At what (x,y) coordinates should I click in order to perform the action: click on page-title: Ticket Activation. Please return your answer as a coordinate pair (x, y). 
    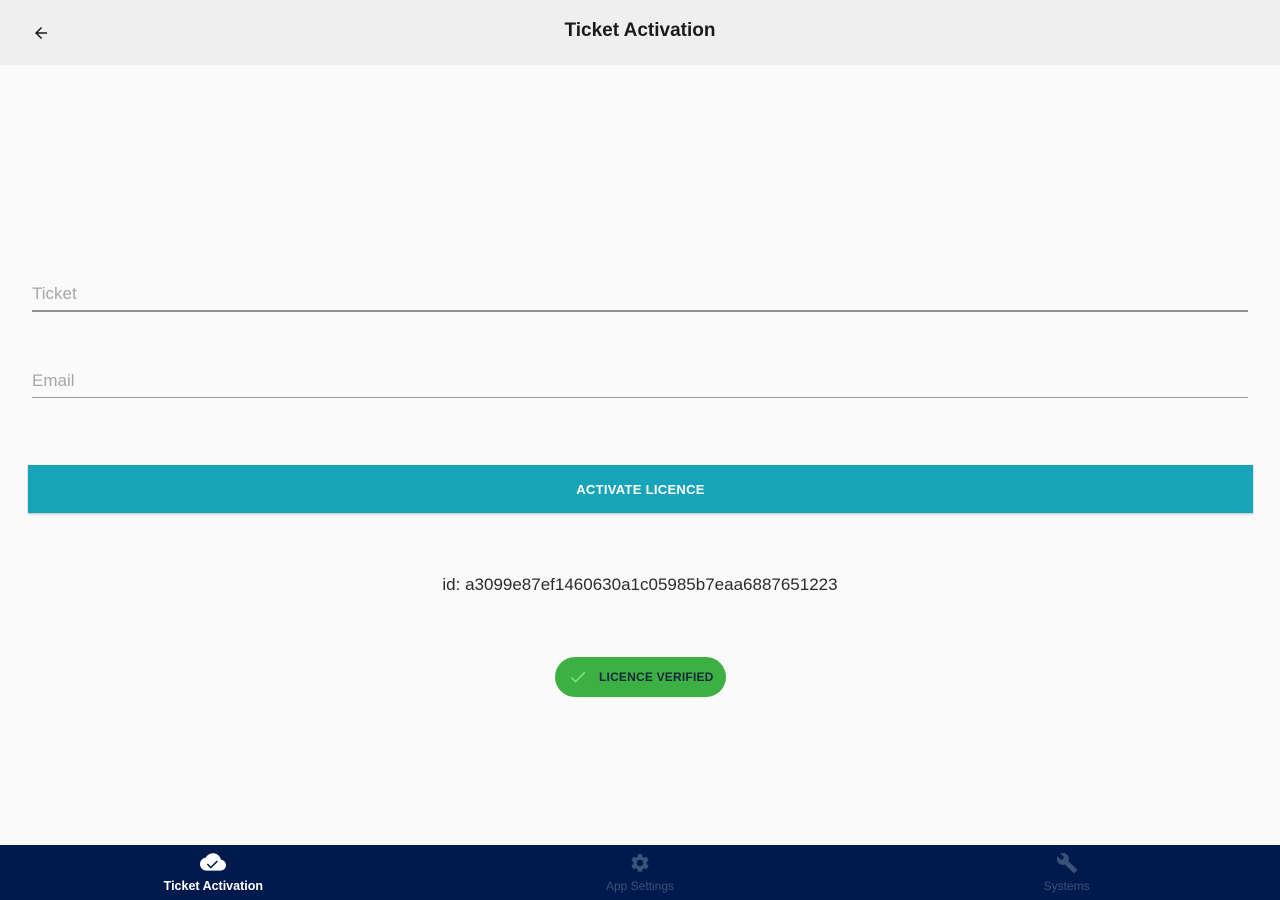
    Looking at the image, I should click on (640, 30).